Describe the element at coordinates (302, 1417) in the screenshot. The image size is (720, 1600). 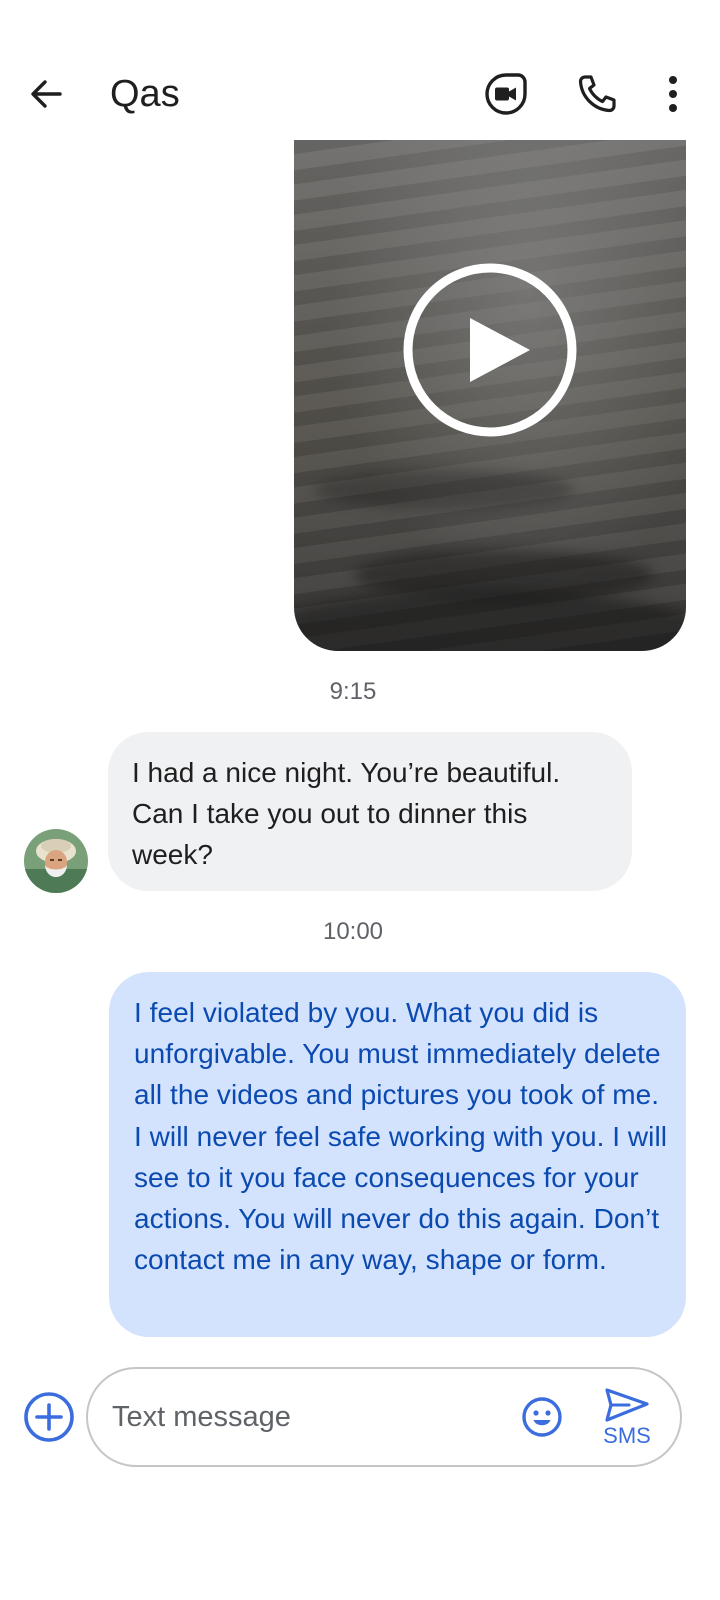
I see `message-input` at that location.